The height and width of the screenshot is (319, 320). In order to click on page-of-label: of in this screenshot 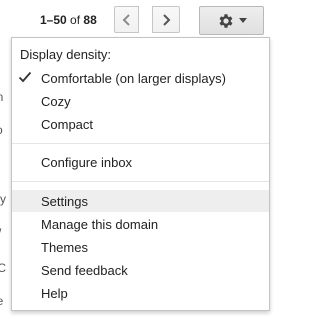, I will do `click(75, 20)`.